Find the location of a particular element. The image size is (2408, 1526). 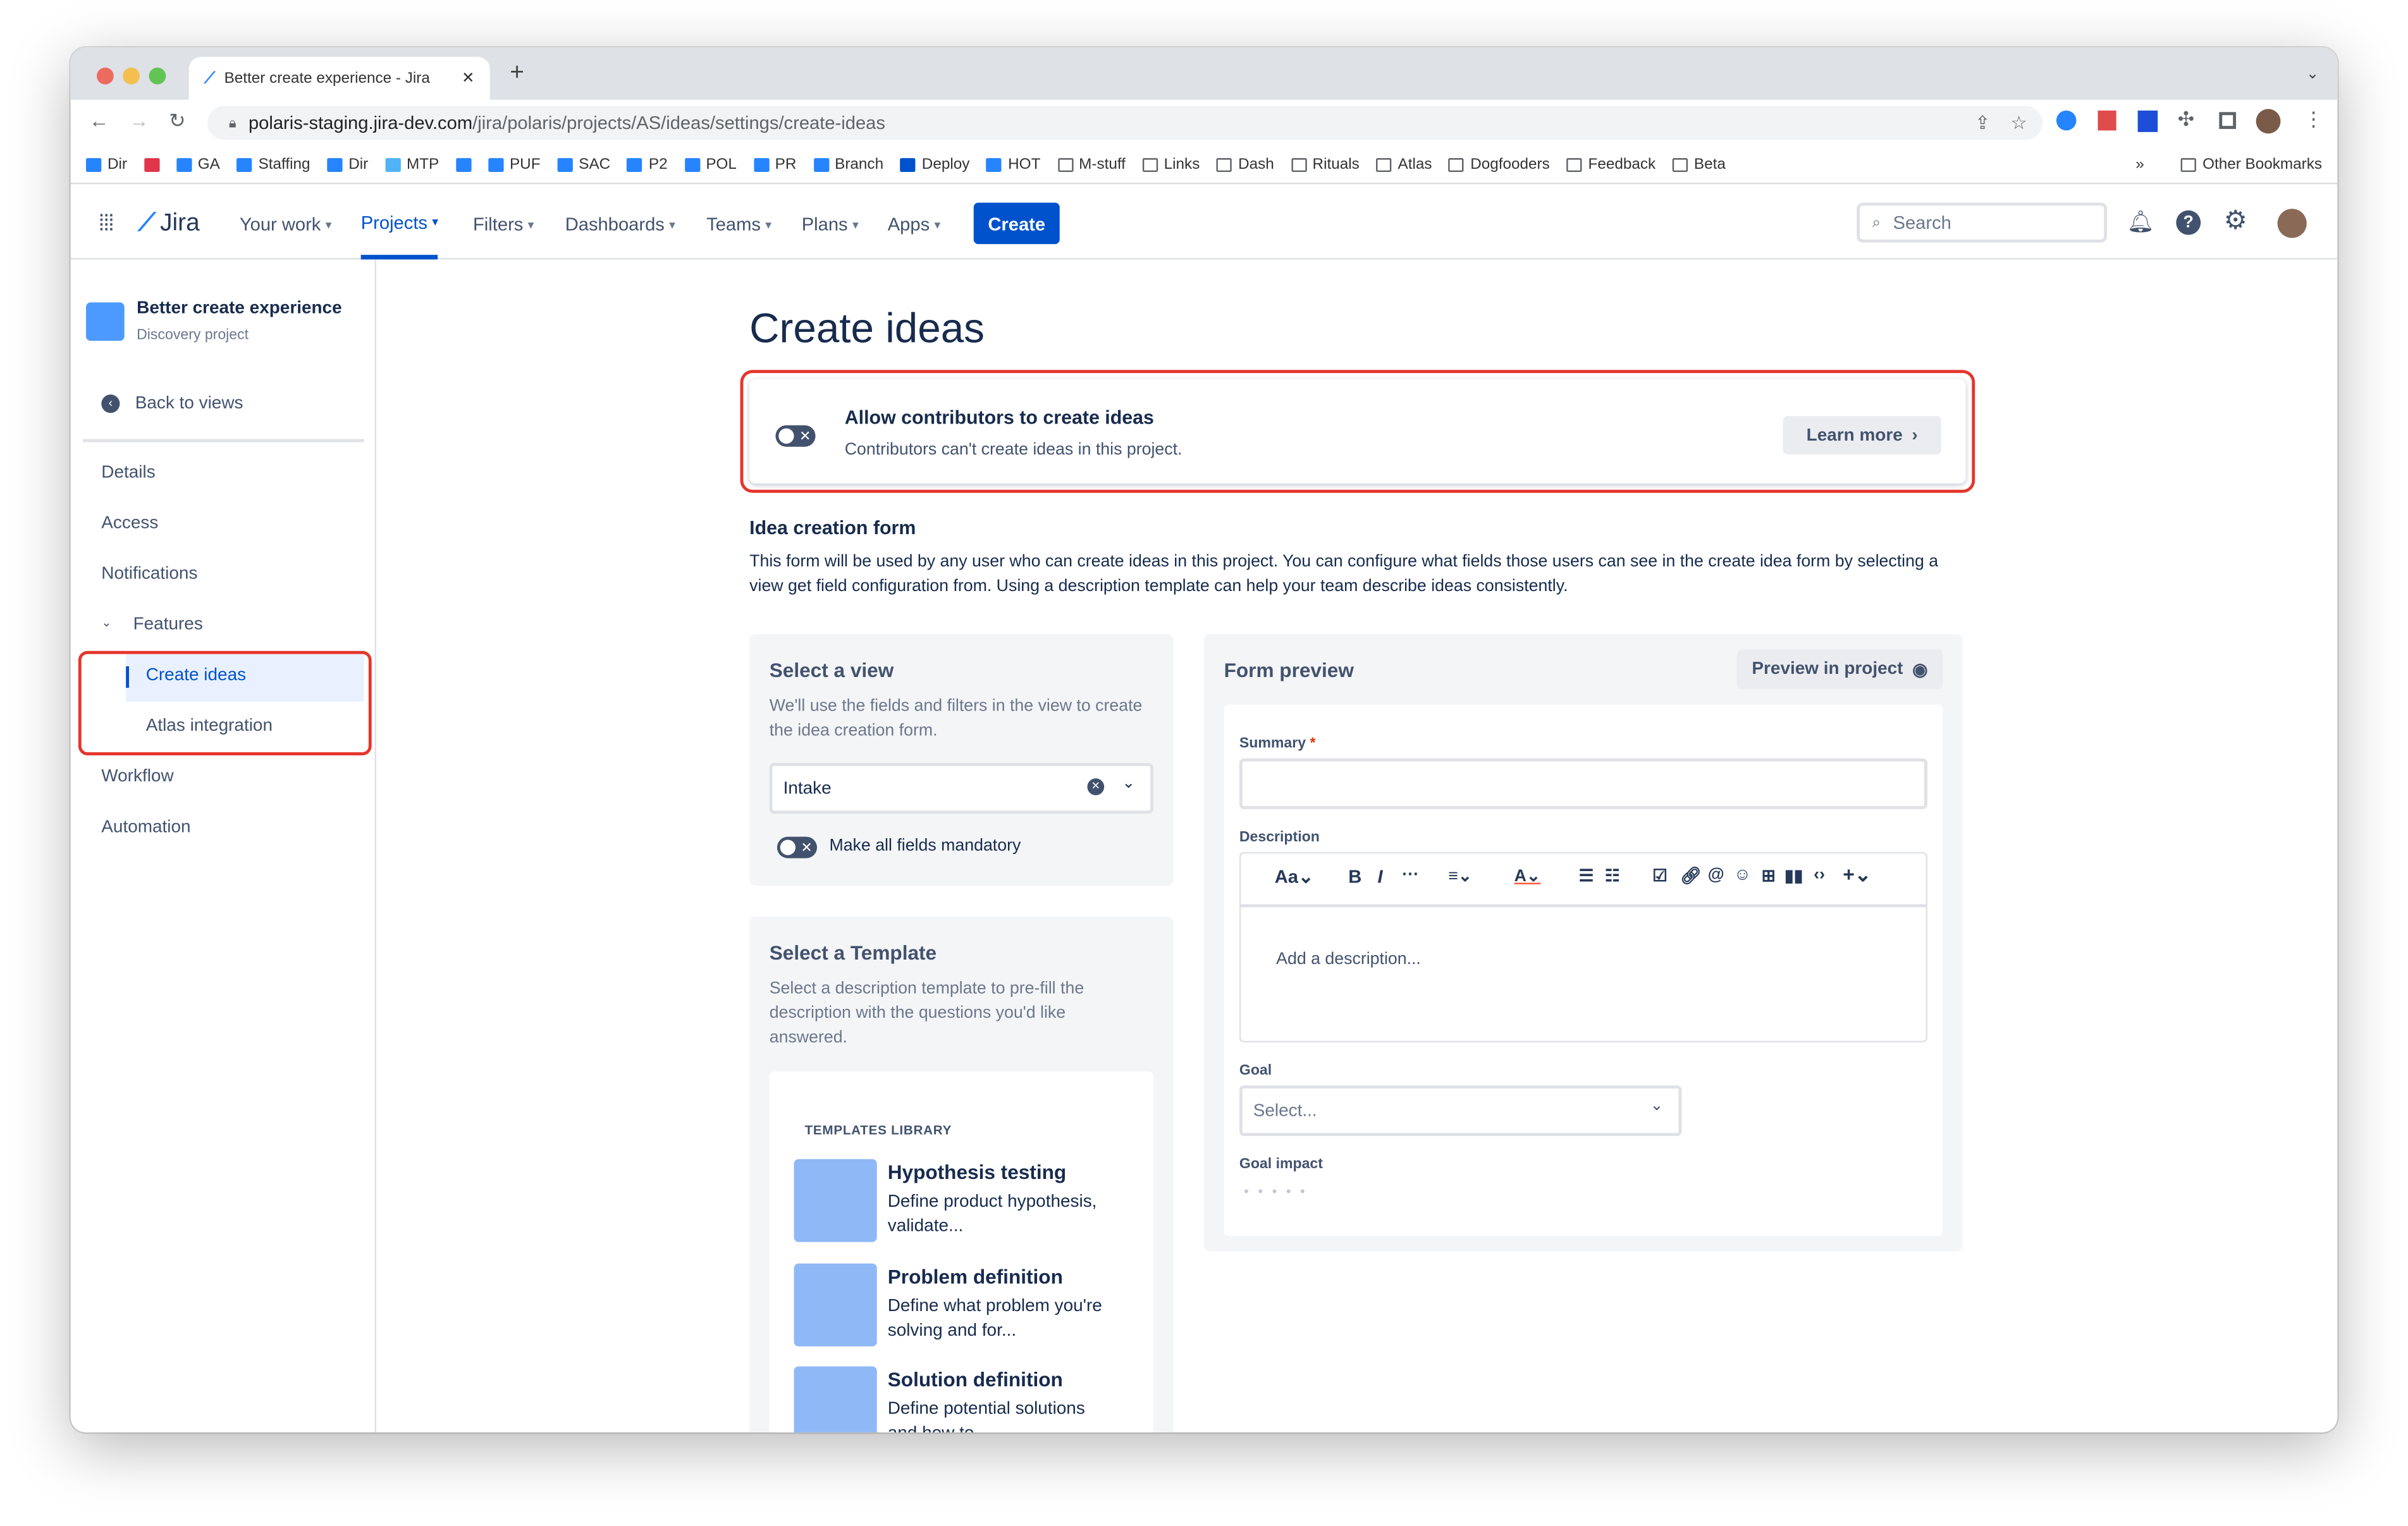

bookmark-item: SAC is located at coordinates (583, 164).